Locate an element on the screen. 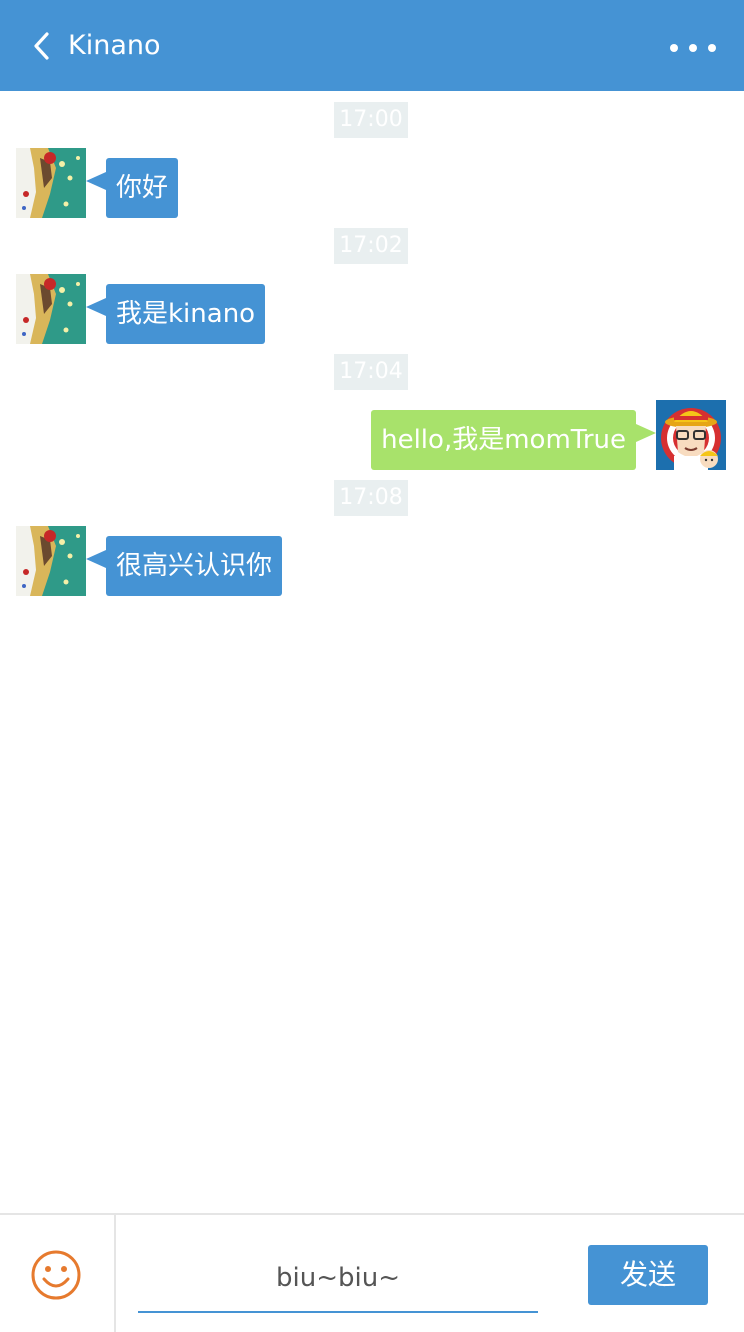  emoji-button is located at coordinates (58, 1273).